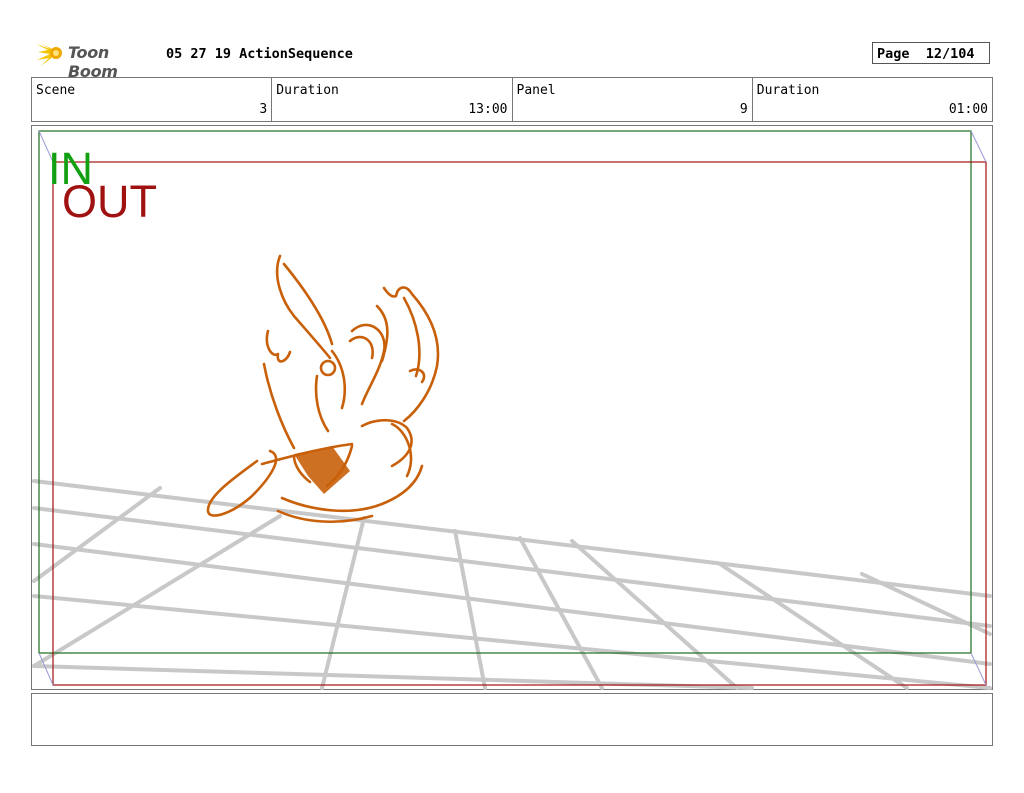 The height and width of the screenshot is (793, 1024). I want to click on sketch-shadow, so click(322, 470).